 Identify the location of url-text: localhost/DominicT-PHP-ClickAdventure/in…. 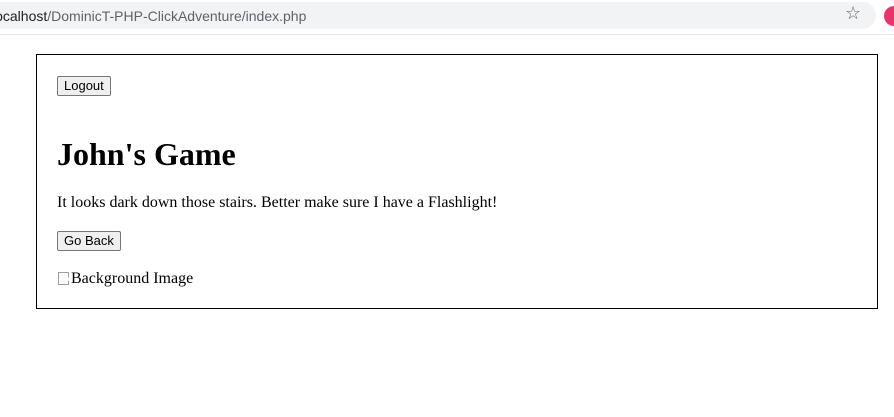
(153, 16).